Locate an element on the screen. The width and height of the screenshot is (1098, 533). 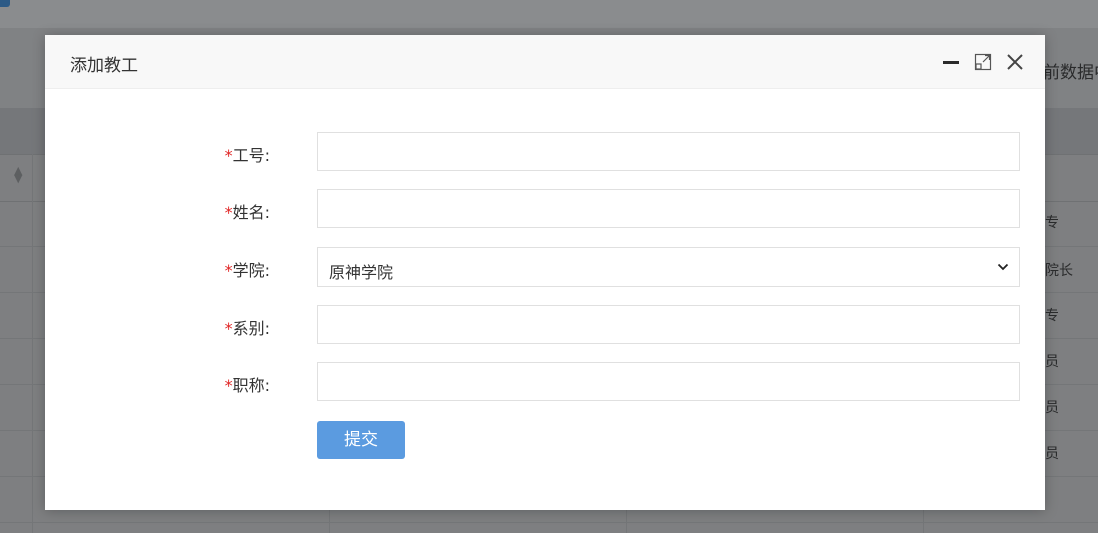
staff-id-label: *工号: is located at coordinates (247, 155).